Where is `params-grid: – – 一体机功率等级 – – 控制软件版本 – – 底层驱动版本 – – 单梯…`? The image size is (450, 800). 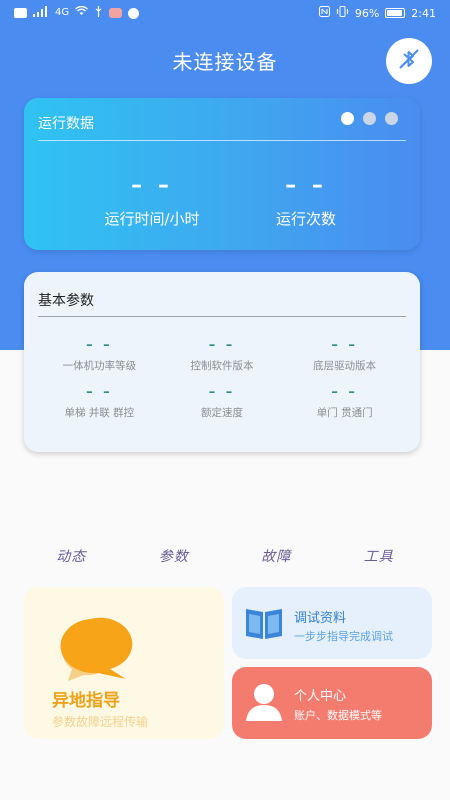 params-grid: – – 一体机功率等级 – – 控制软件版本 – – 底层驱动版本 – – 单梯… is located at coordinates (222, 379).